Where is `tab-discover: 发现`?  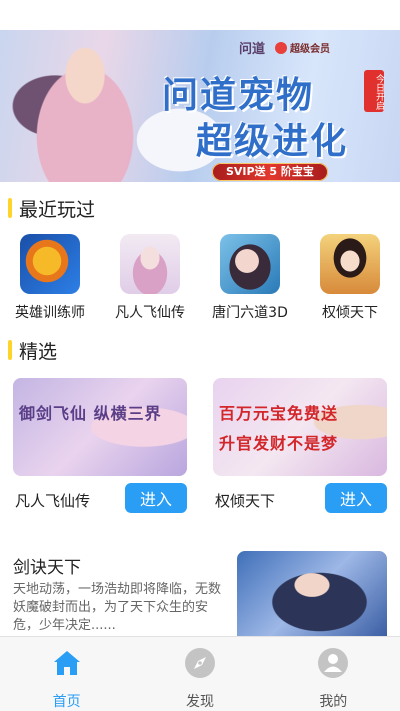
tab-discover: 发现 is located at coordinates (199, 674).